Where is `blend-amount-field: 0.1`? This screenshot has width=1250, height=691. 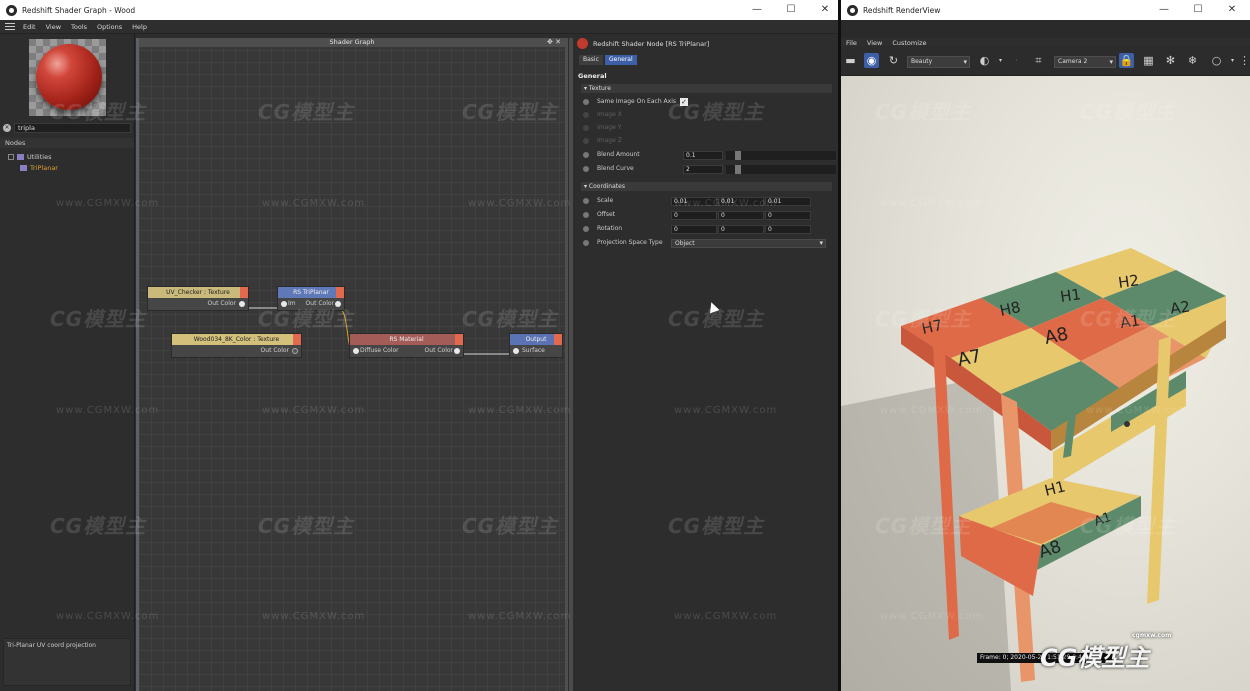
blend-amount-field: 0.1 is located at coordinates (703, 155).